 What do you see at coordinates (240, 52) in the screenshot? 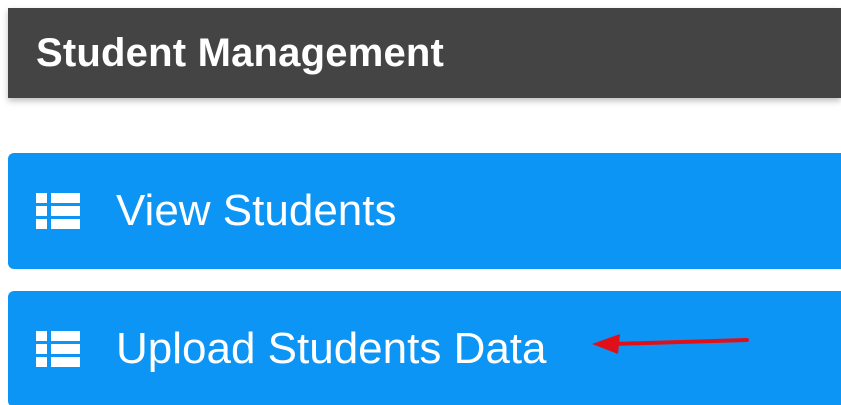
I see `section-title: Student Management` at bounding box center [240, 52].